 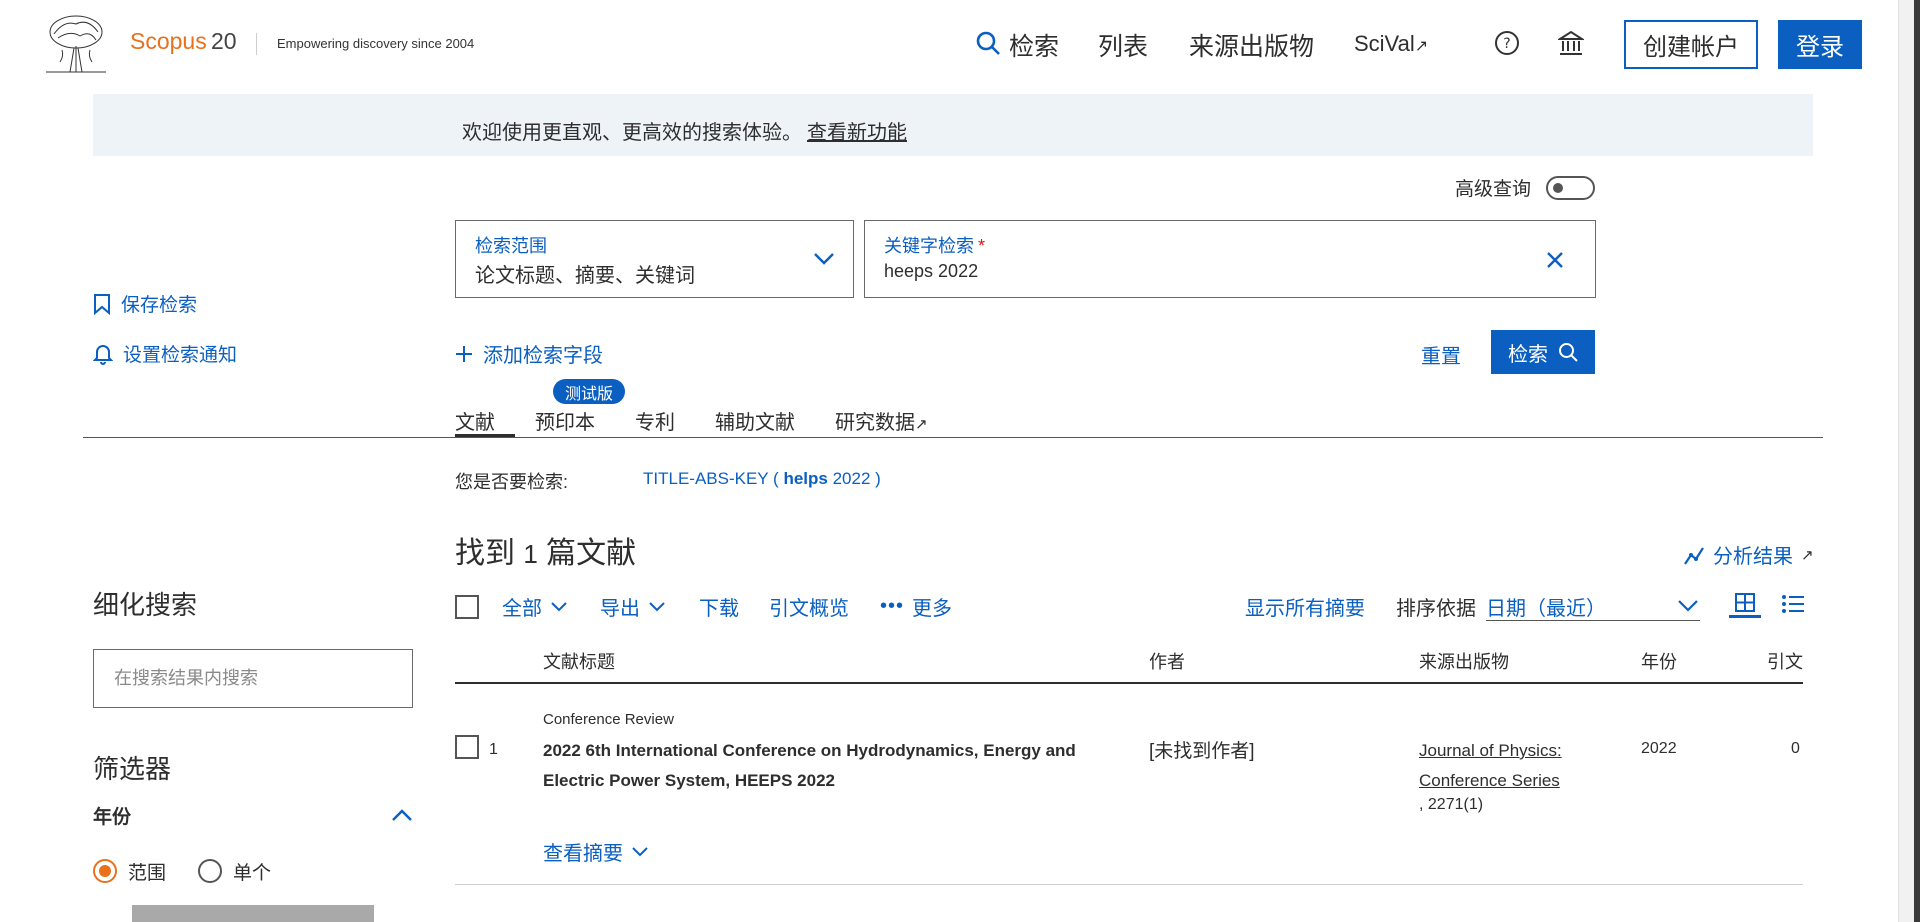 I want to click on keyword-search-input: heeps 2022, so click(x=931, y=271).